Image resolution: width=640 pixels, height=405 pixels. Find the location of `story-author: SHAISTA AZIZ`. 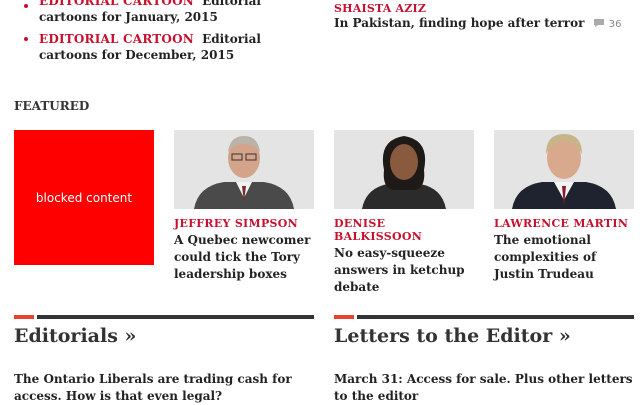

story-author: SHAISTA AZIZ is located at coordinates (484, 8).